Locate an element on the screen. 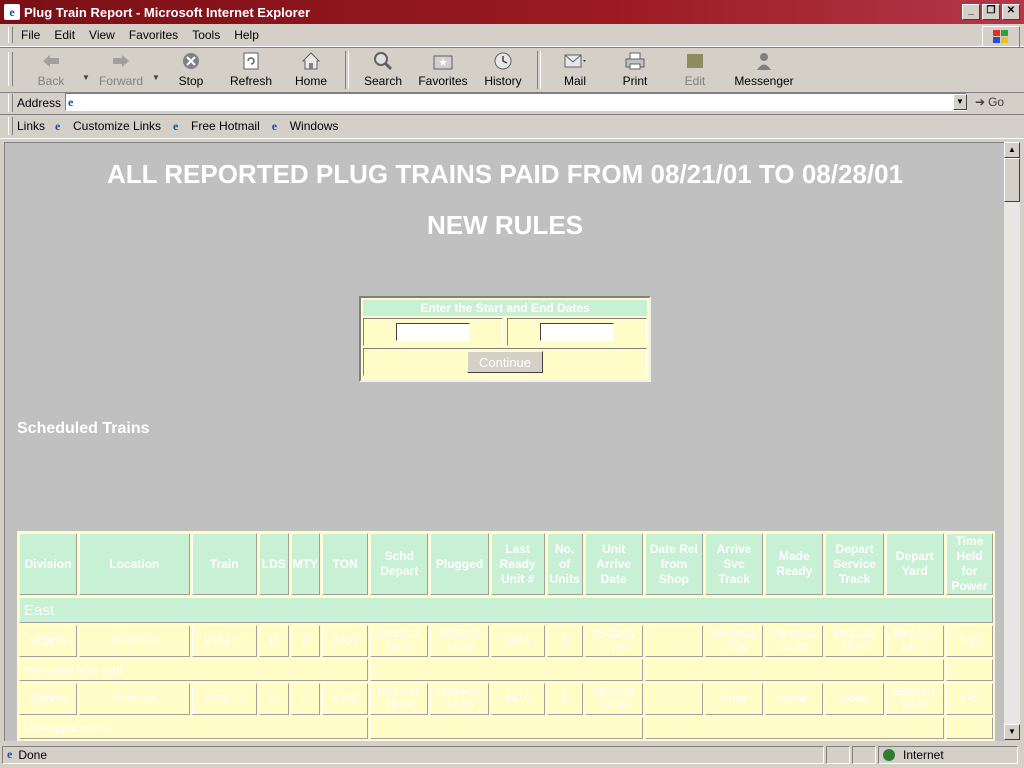 This screenshot has width=1024, height=768. menu-tools: Tools is located at coordinates (206, 35).